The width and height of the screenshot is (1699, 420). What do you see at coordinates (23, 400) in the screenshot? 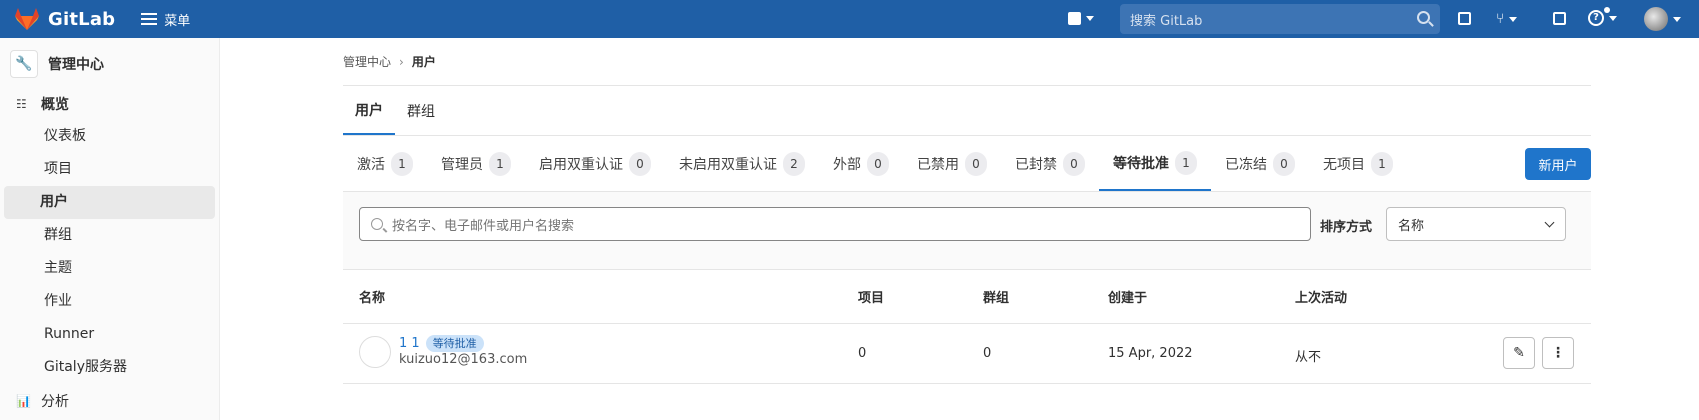
I see `chart-icon: 📊` at bounding box center [23, 400].